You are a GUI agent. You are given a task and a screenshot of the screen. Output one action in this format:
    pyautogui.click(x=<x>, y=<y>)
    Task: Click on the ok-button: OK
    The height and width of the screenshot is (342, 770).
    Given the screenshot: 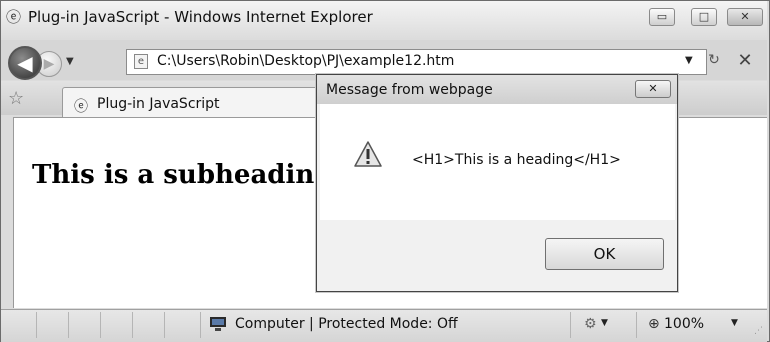 What is the action you would take?
    pyautogui.click(x=604, y=254)
    